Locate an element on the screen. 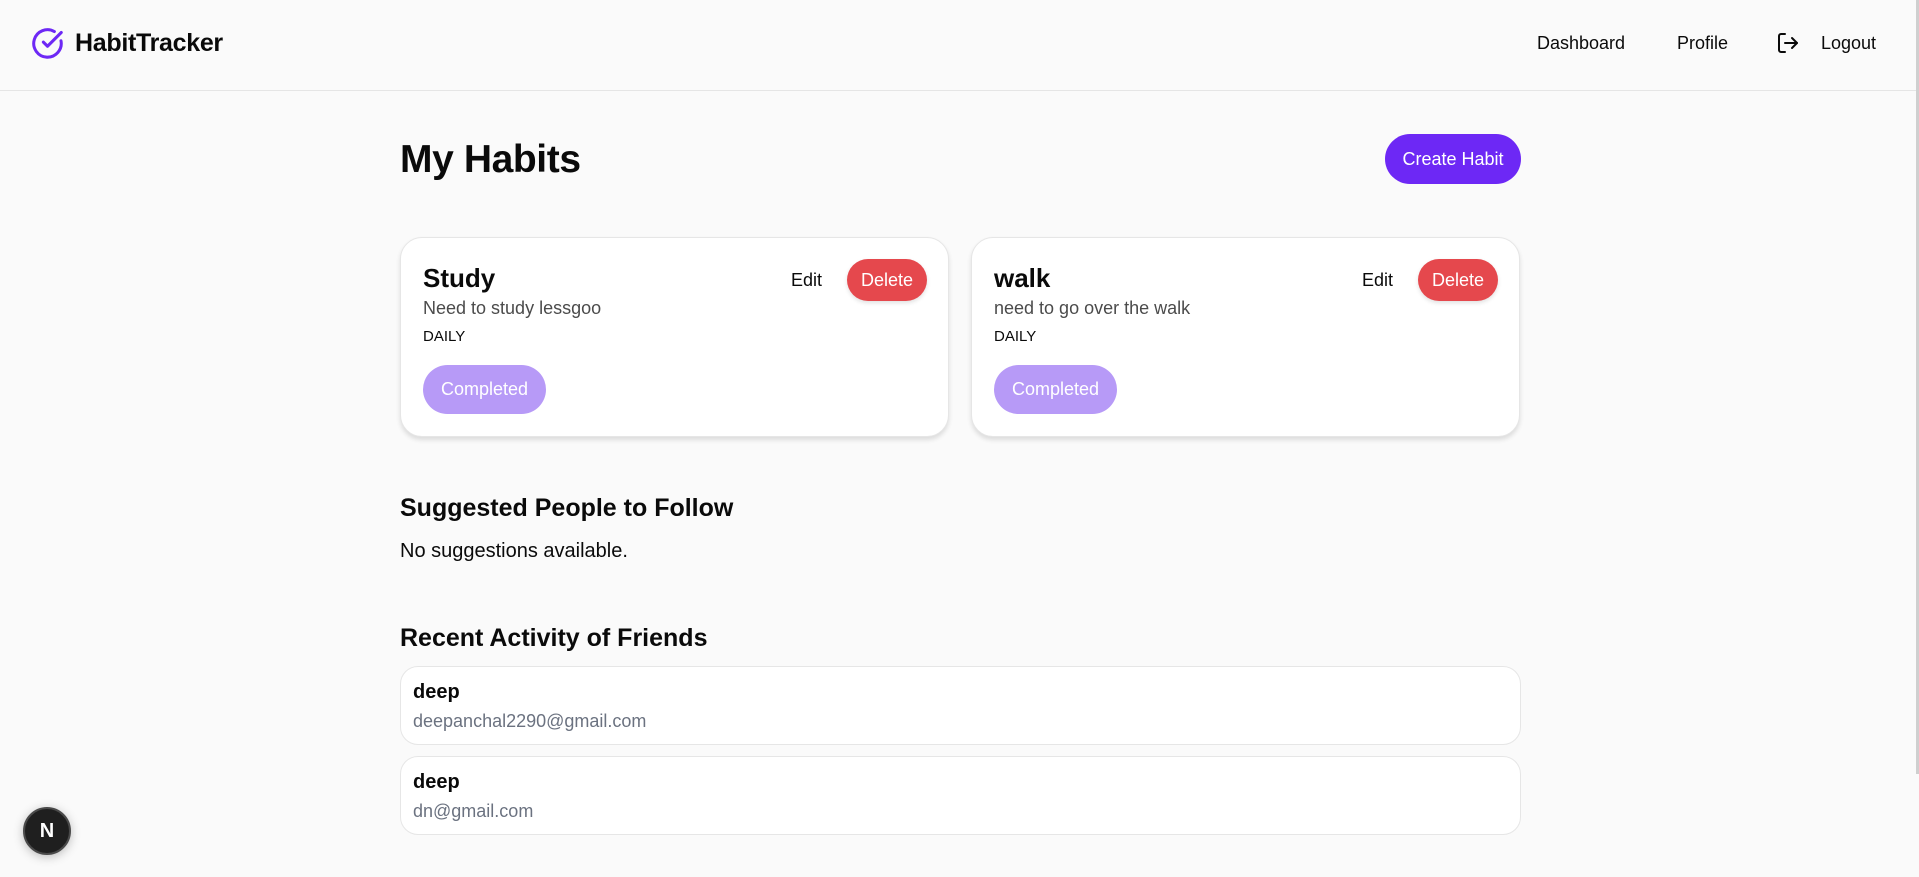 This screenshot has width=1919, height=877. habit-description: Need to study lessgoo is located at coordinates (512, 308).